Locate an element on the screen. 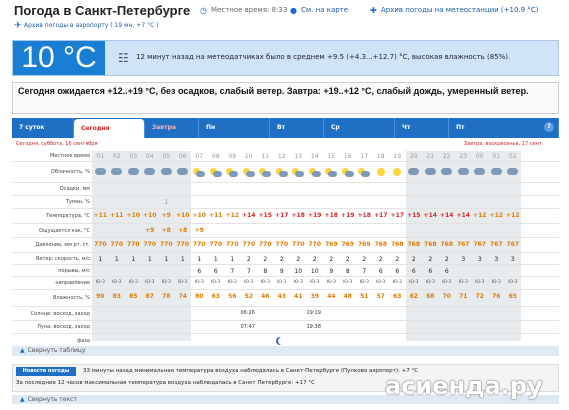 Image resolution: width=569 pixels, height=410 pixels. tab-label: 7 суток is located at coordinates (31, 127).